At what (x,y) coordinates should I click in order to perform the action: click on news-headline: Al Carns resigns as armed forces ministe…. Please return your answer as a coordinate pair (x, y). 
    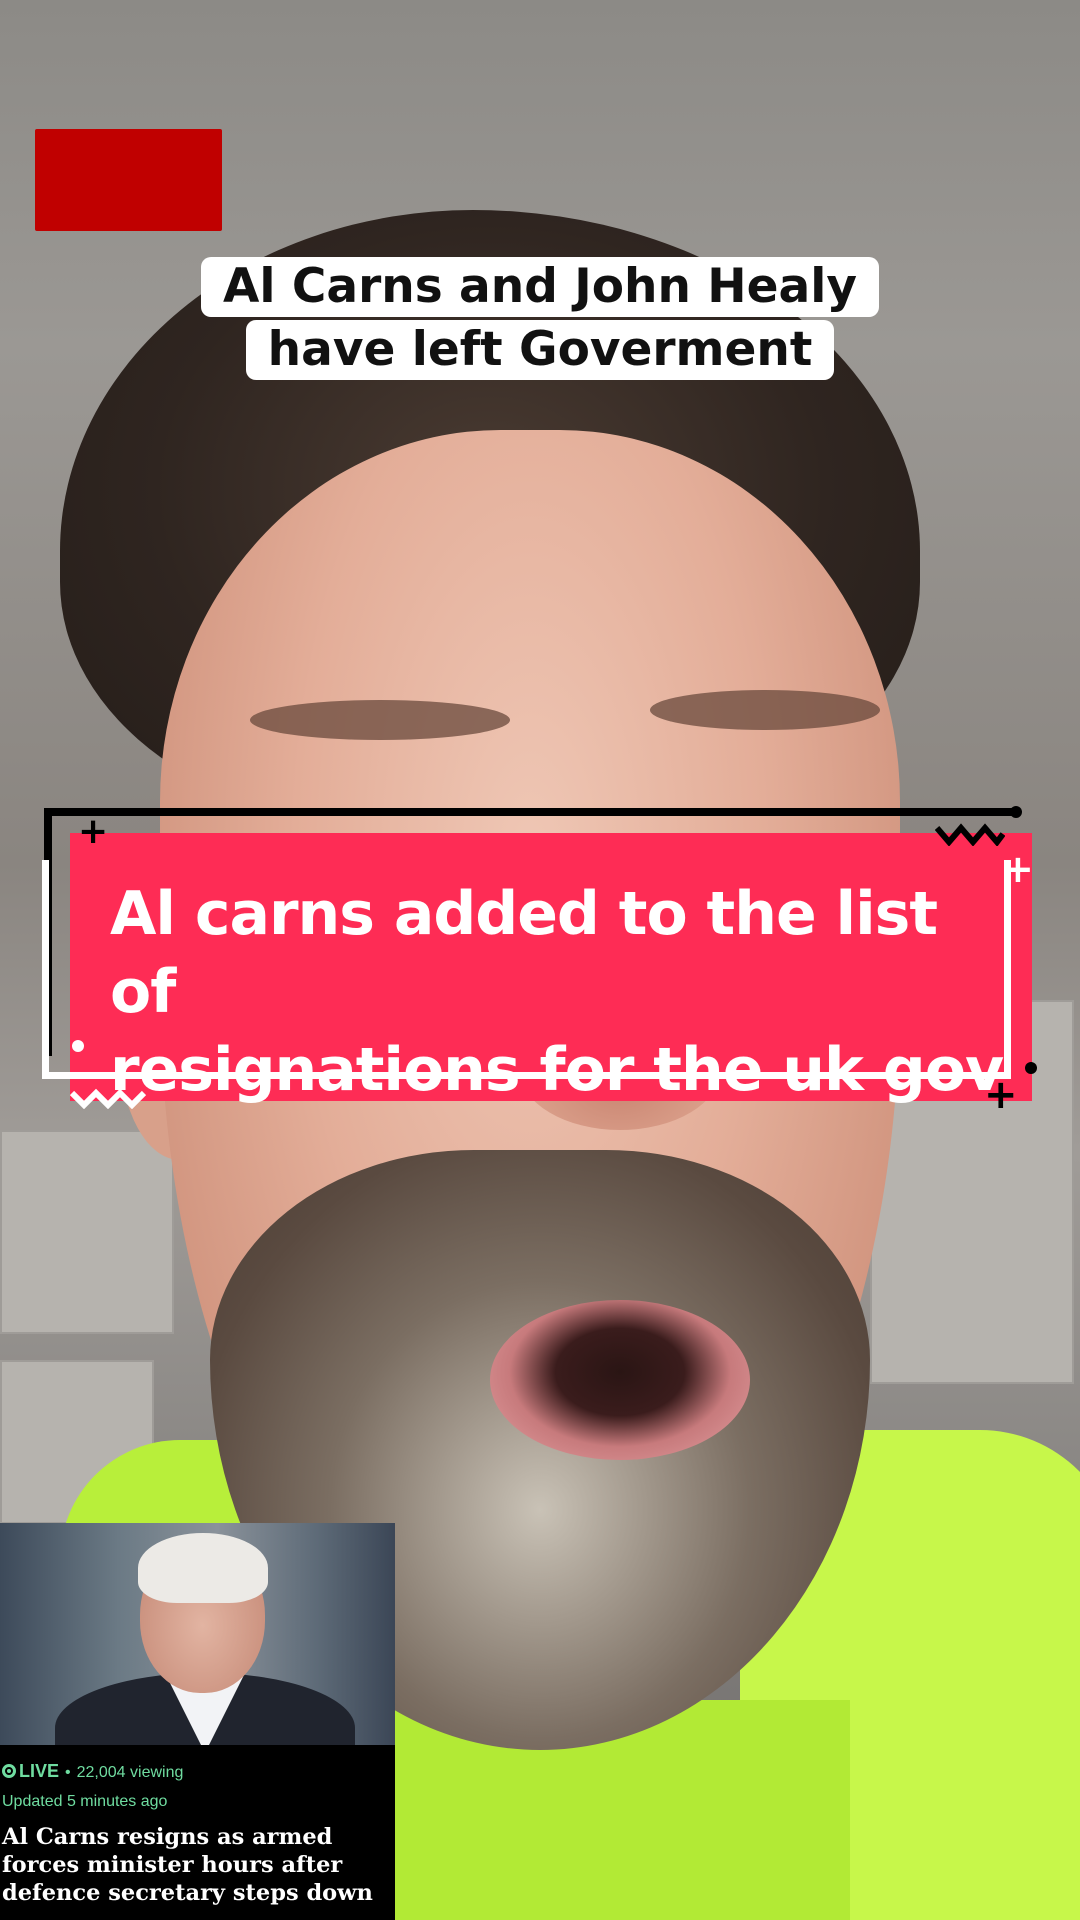
    Looking at the image, I should click on (197, 1865).